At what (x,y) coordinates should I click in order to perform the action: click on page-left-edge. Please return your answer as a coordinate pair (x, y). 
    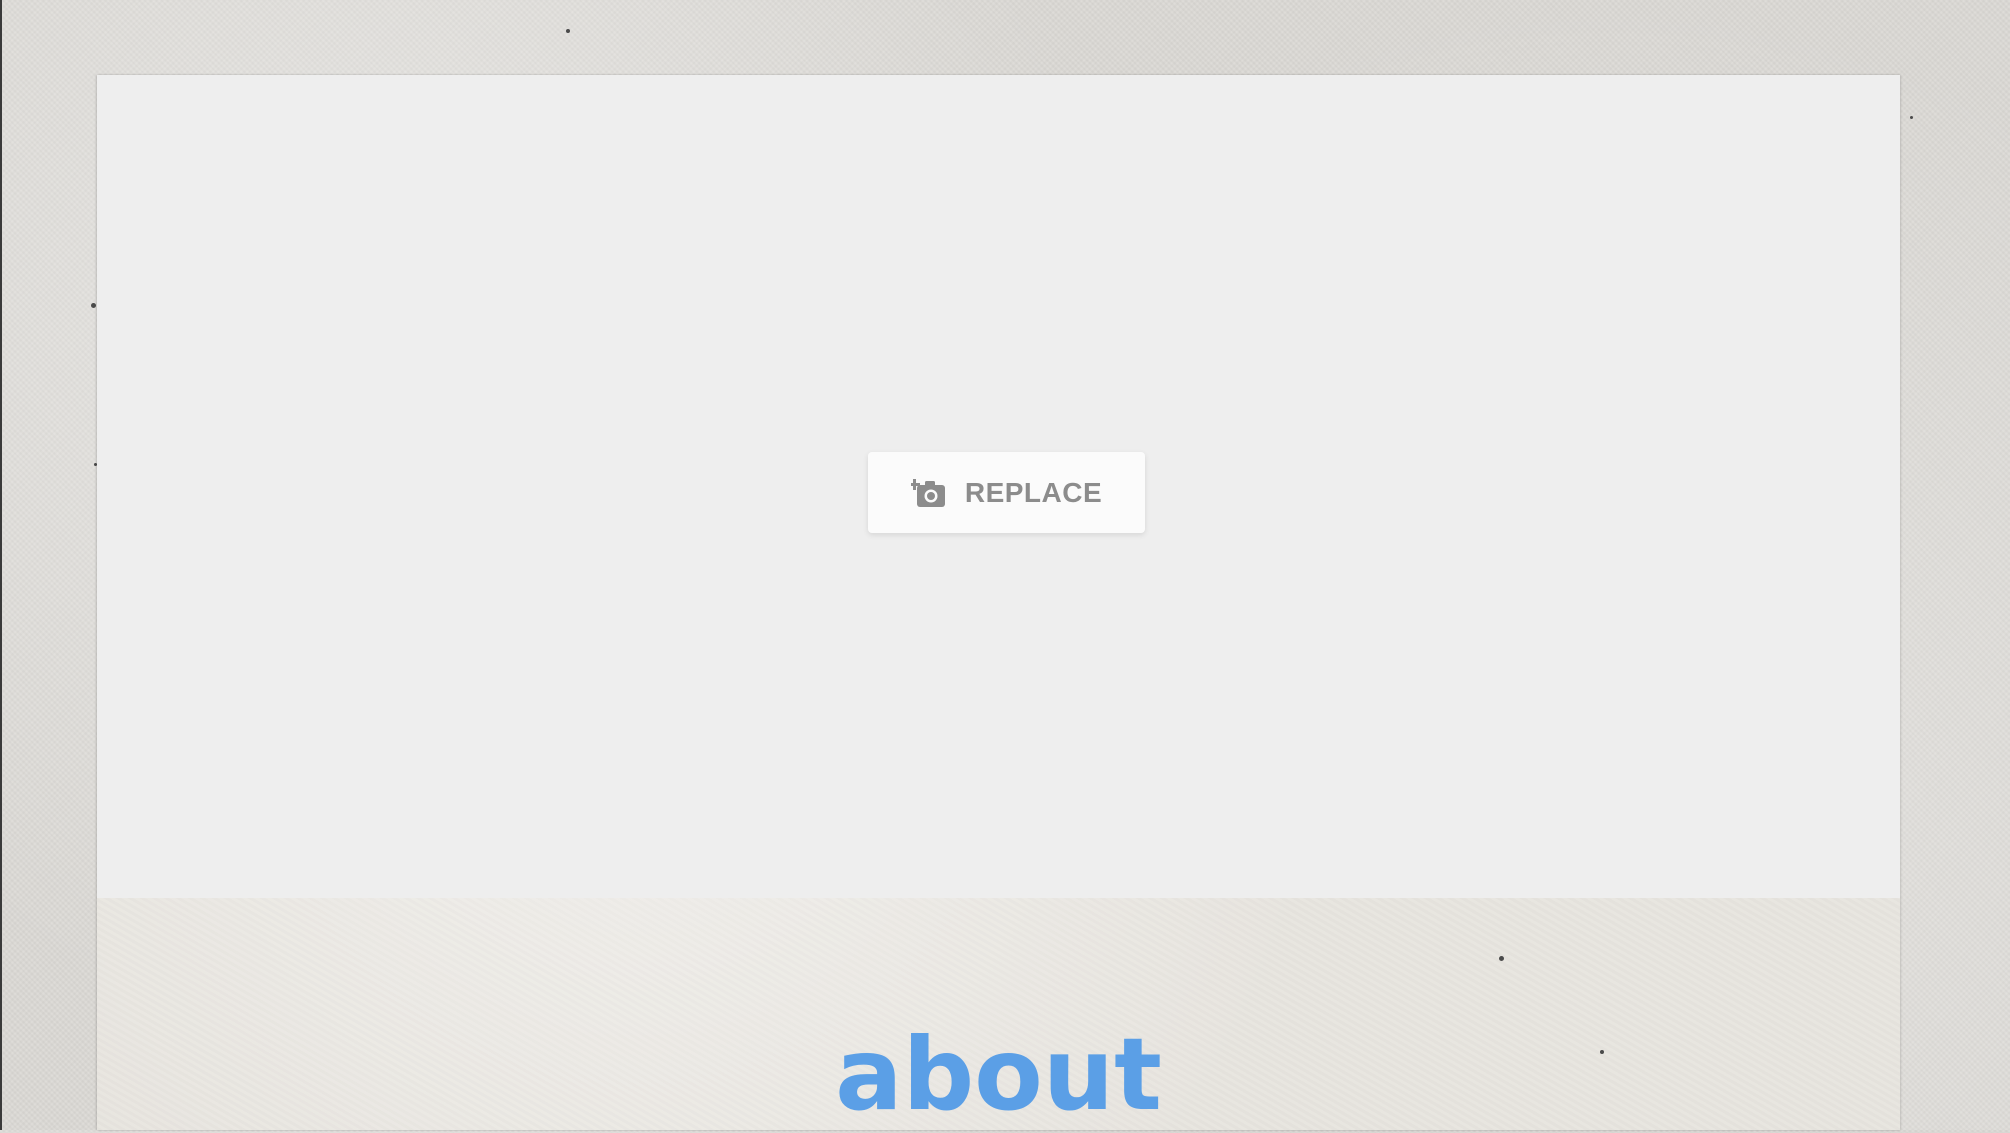
    Looking at the image, I should click on (1, 565).